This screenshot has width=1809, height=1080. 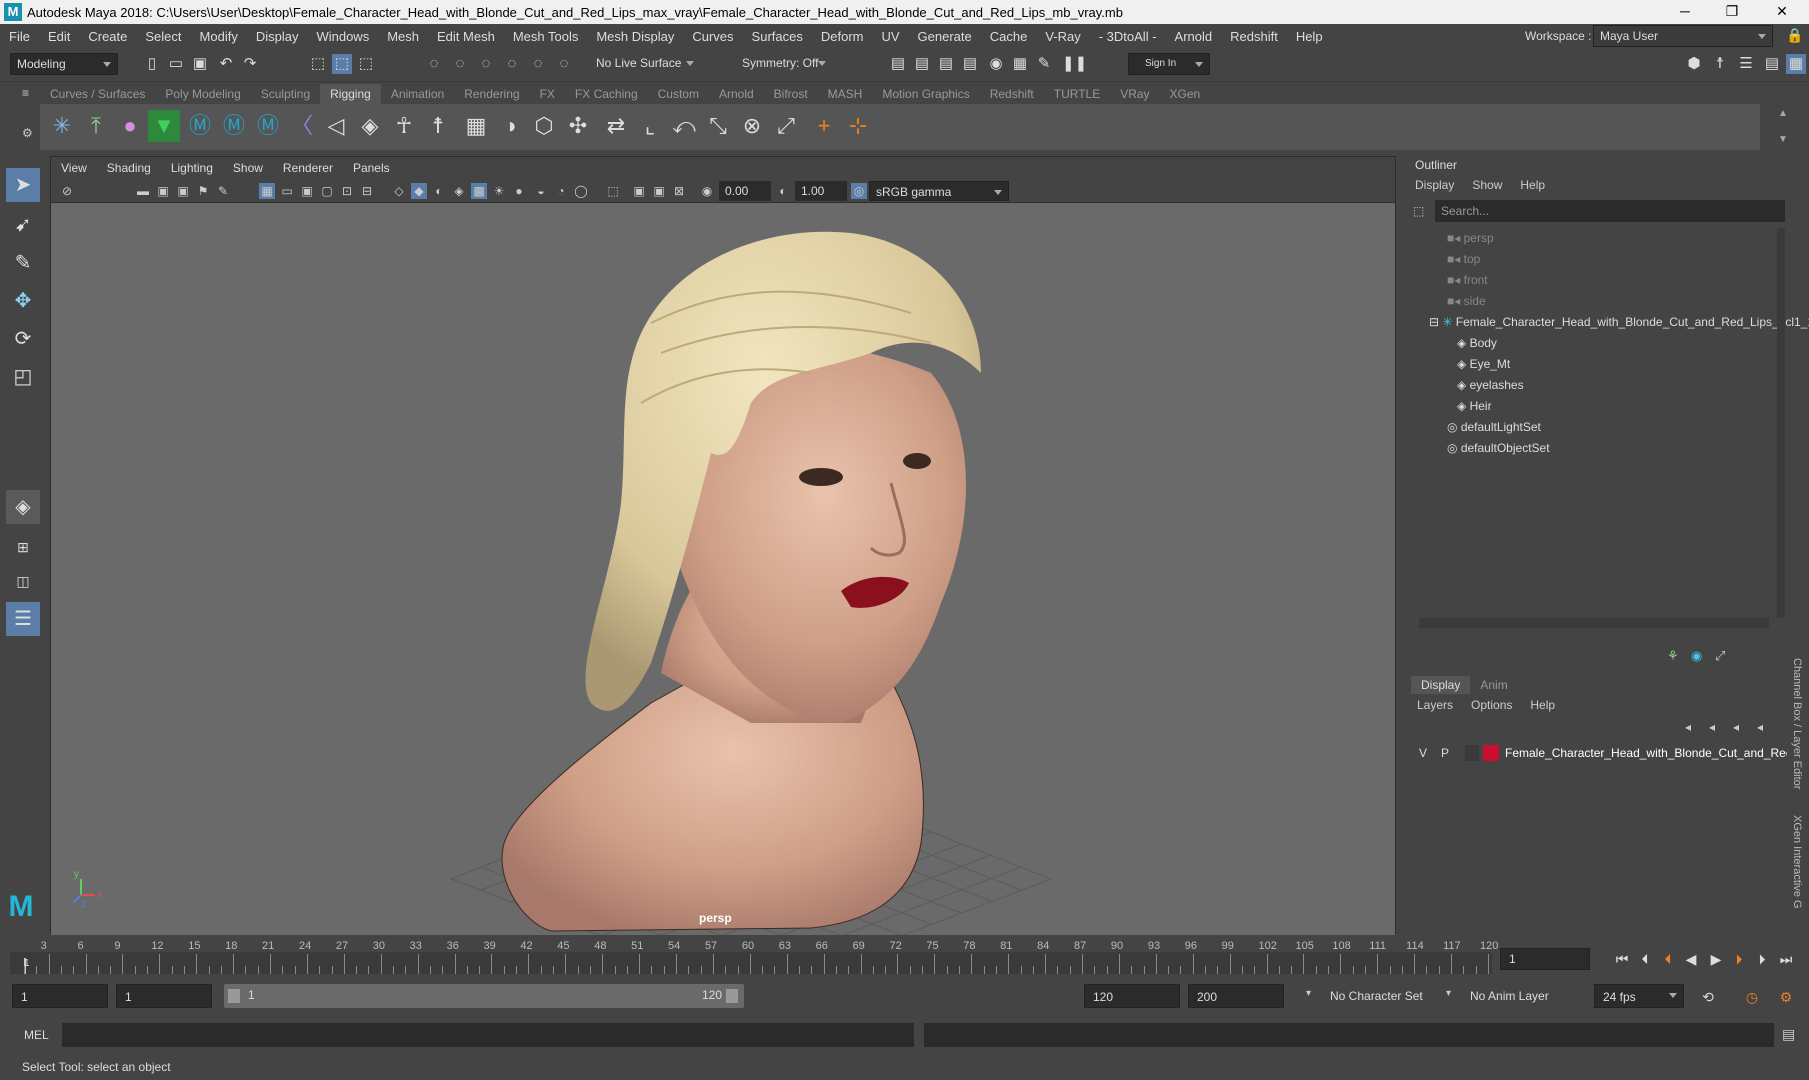 I want to click on new-layer-selected-icon: ◂, so click(x=1760, y=727).